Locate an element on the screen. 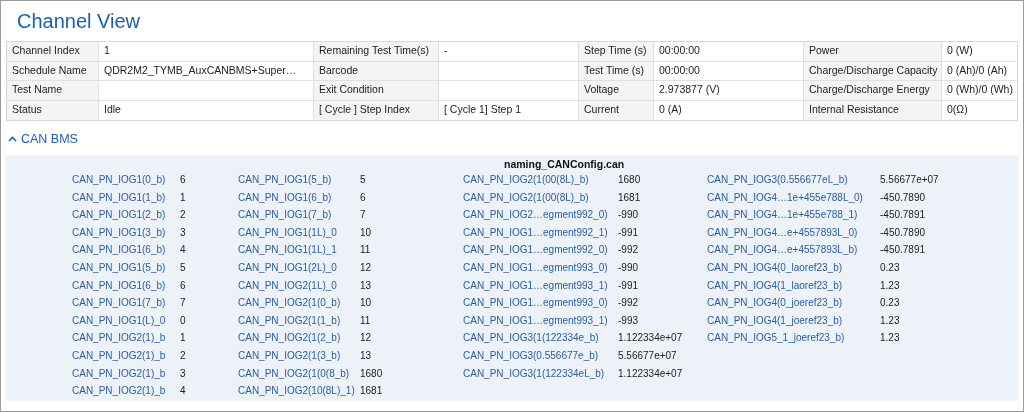 The width and height of the screenshot is (1024, 412). signal-value: 2 is located at coordinates (183, 215).